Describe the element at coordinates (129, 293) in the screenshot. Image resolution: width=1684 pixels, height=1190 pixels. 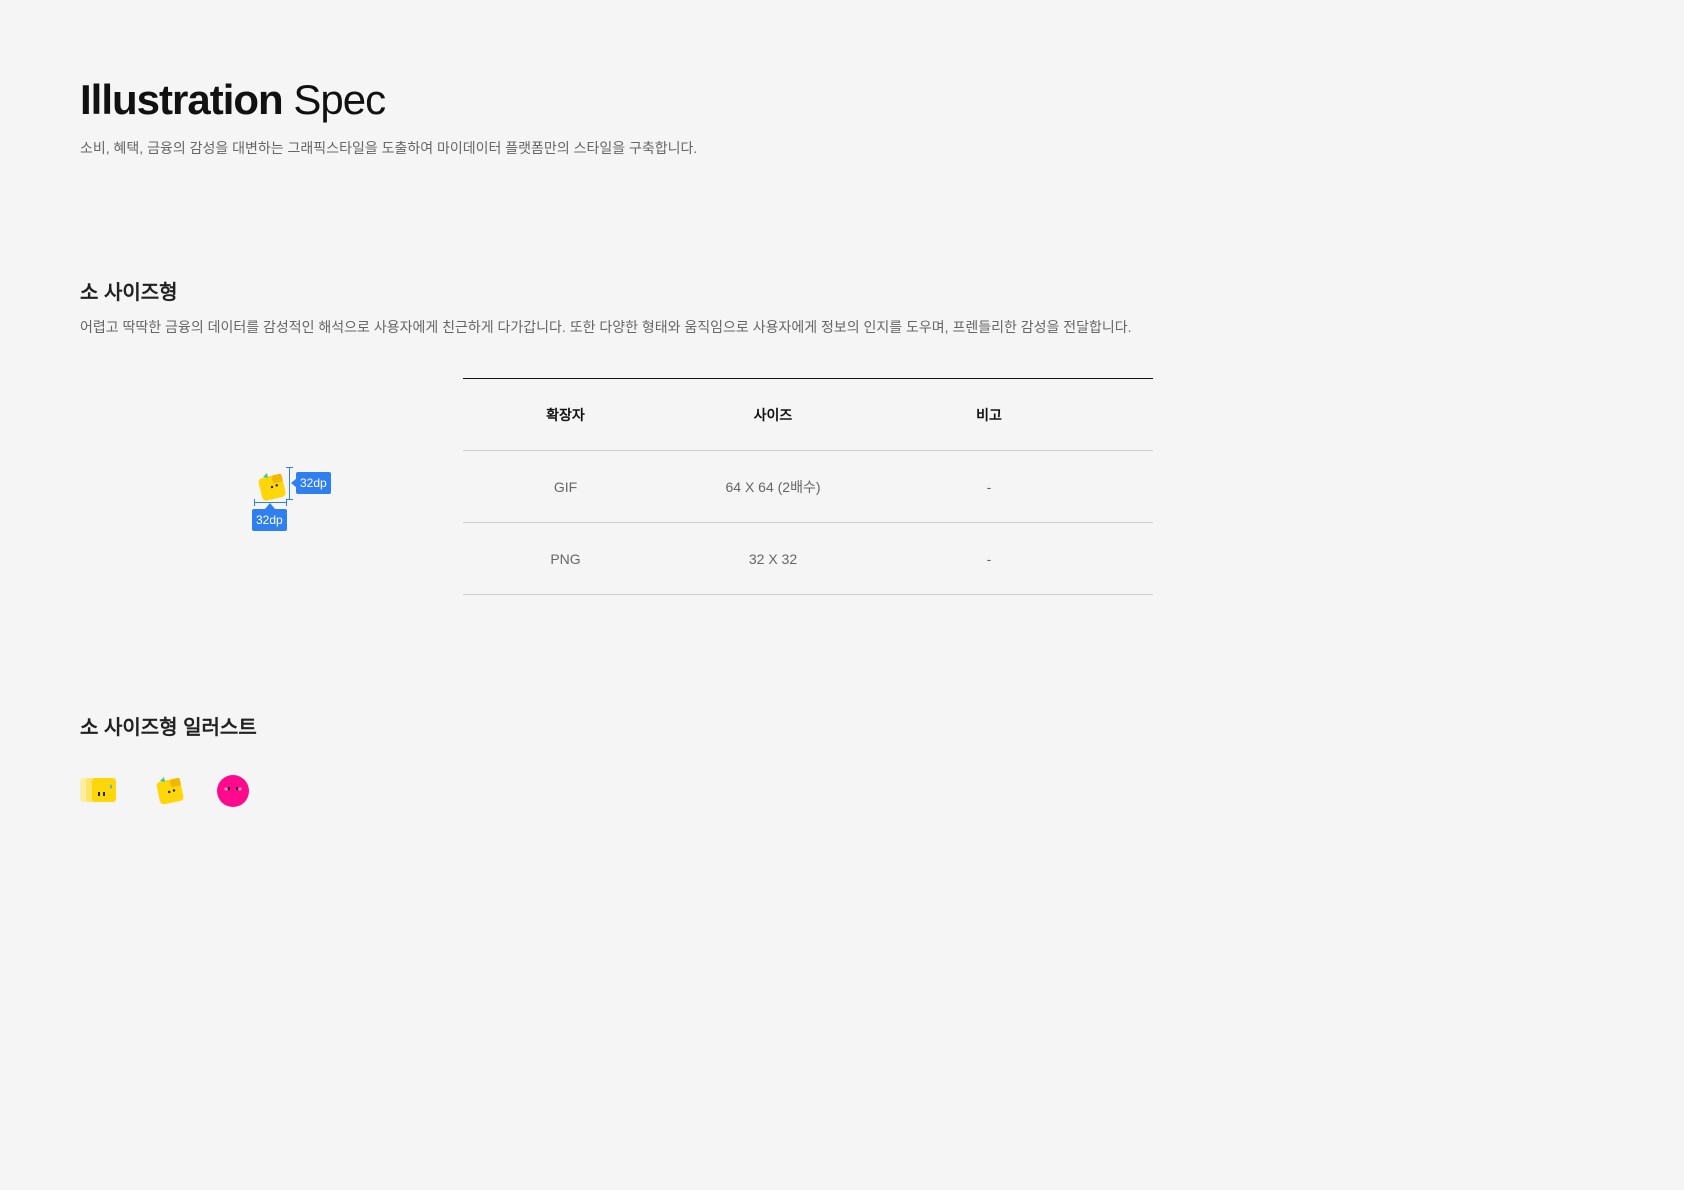
I see `section-small-title: 소 사이즈형` at that location.